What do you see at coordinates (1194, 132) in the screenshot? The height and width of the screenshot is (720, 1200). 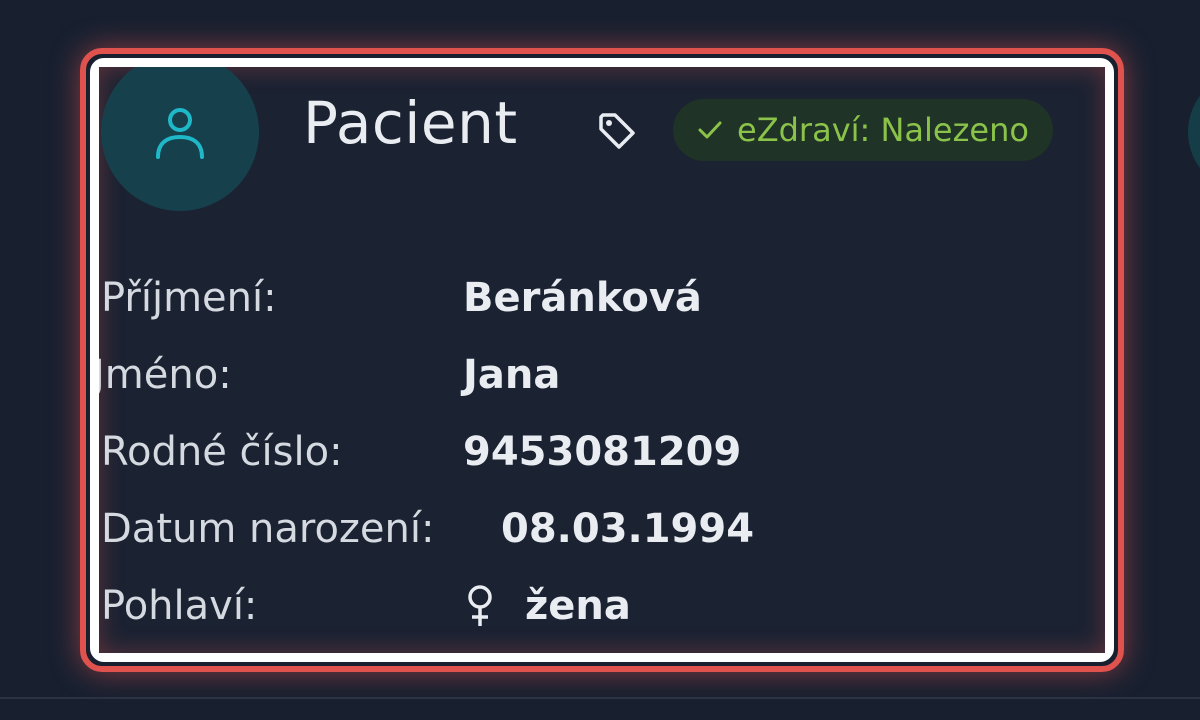 I see `next-panel-avatar` at bounding box center [1194, 132].